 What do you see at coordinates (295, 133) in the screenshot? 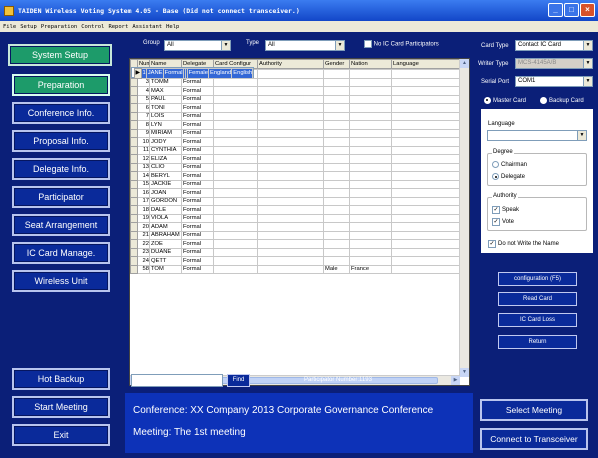
I see `table-row: 9 MIRIAM Formal` at bounding box center [295, 133].